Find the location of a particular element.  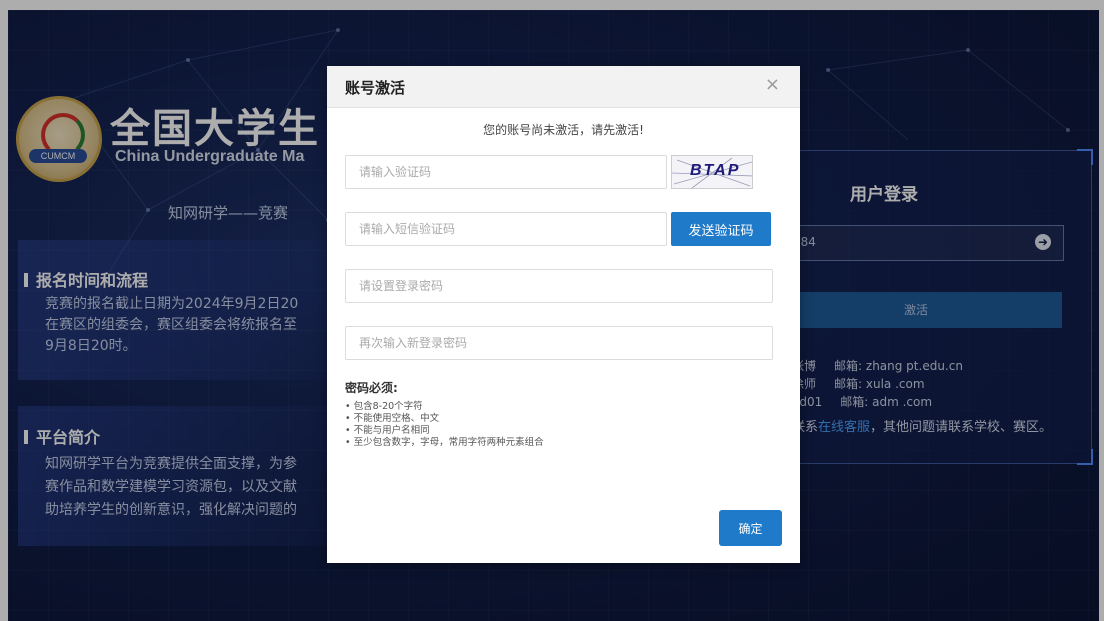

password-input is located at coordinates (559, 286).